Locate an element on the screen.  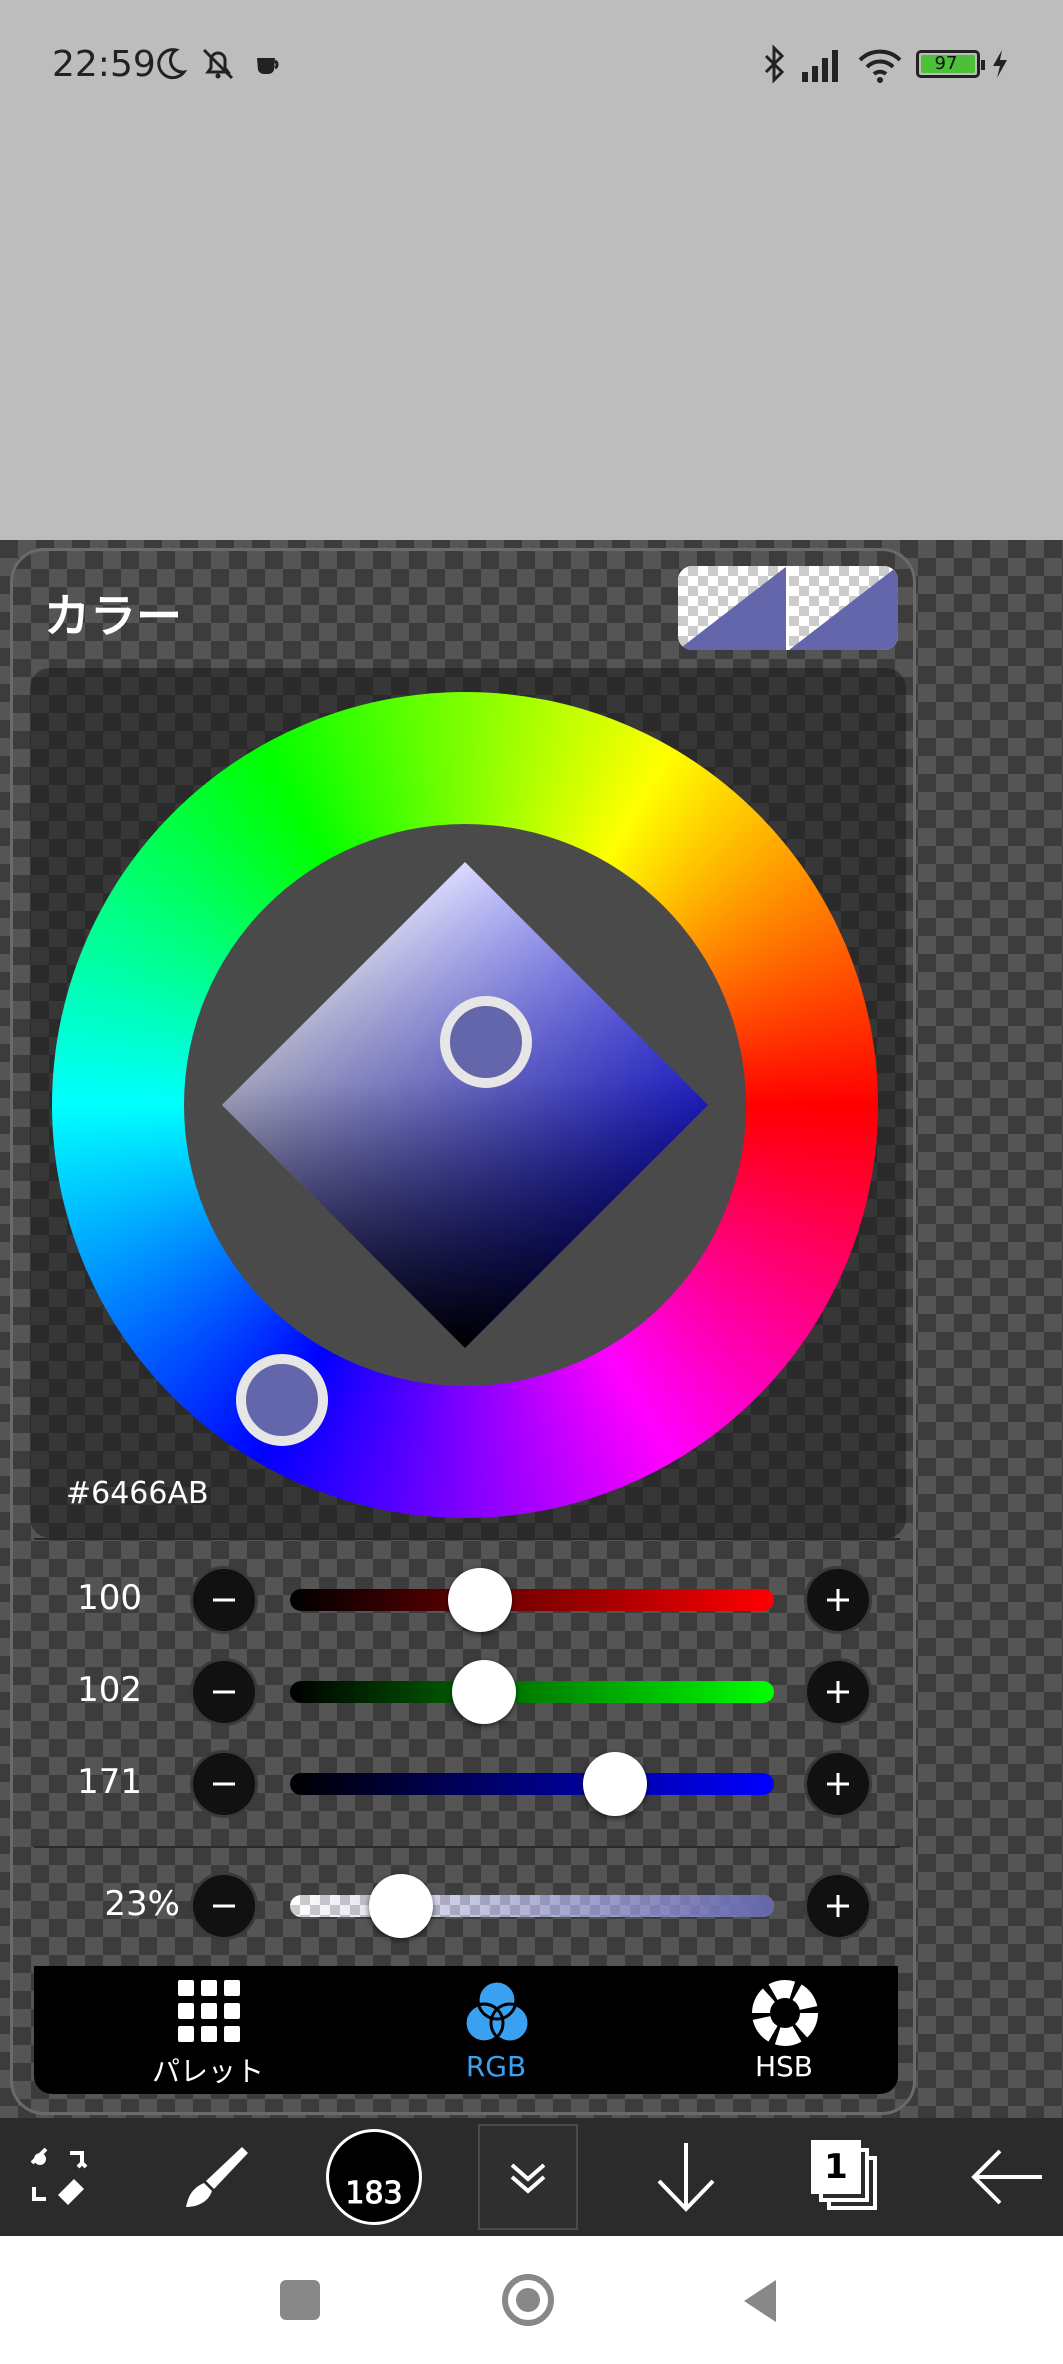
panel-title: カラー is located at coordinates (113, 616).